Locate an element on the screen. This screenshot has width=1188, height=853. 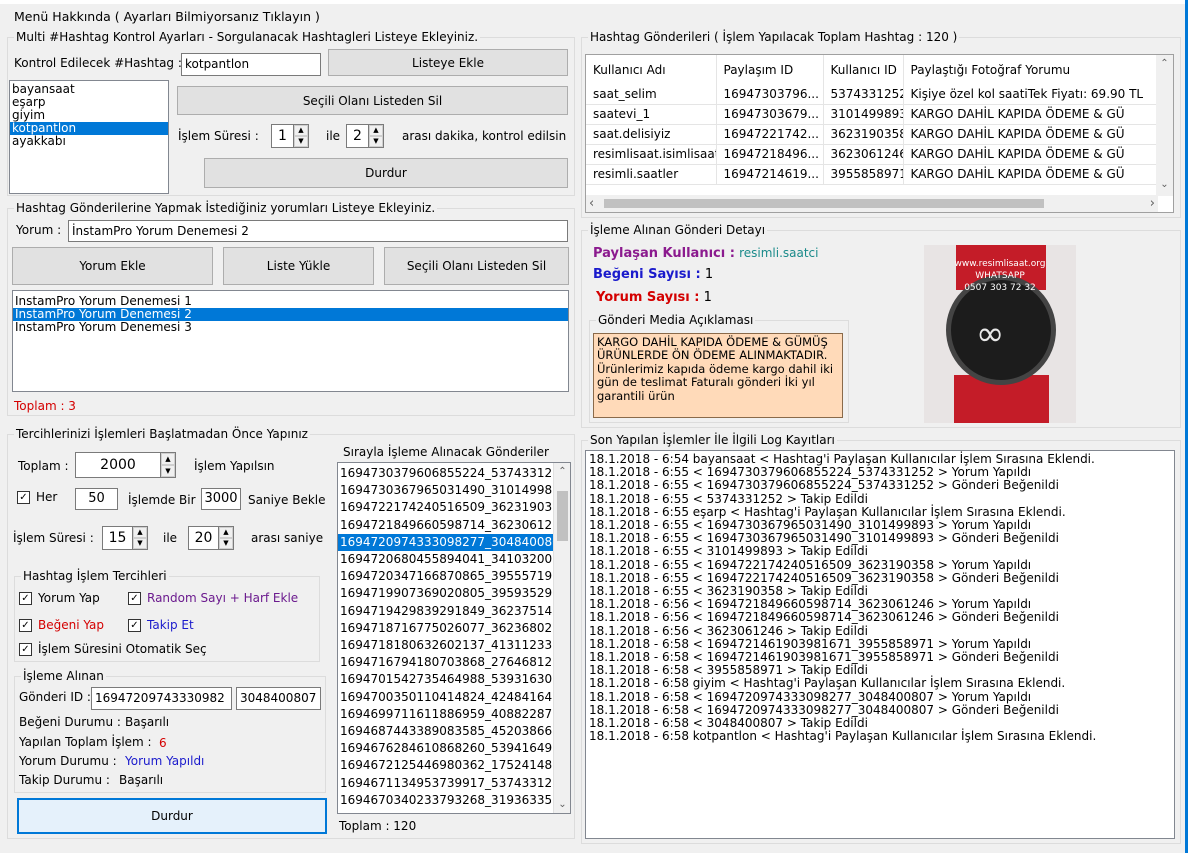
follow-option-checkbox: ✓ Takip Et is located at coordinates (161, 625).